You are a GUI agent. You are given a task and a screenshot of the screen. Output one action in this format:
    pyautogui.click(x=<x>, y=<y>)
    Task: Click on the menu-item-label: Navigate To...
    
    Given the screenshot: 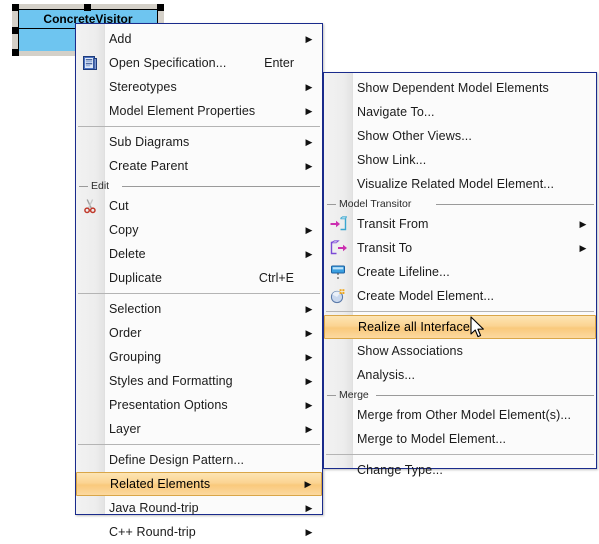 What is the action you would take?
    pyautogui.click(x=396, y=112)
    